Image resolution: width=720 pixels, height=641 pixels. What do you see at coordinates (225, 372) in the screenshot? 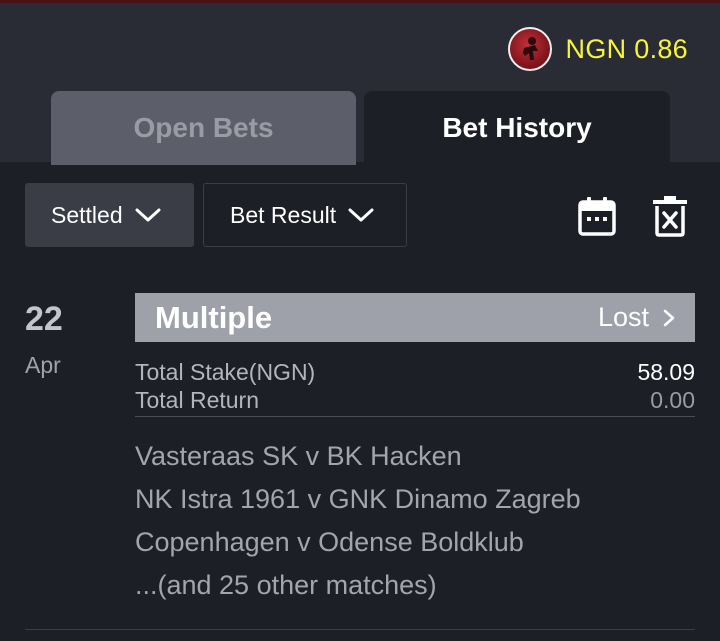
I see `total-stake-label: Total Stake(NGN)` at bounding box center [225, 372].